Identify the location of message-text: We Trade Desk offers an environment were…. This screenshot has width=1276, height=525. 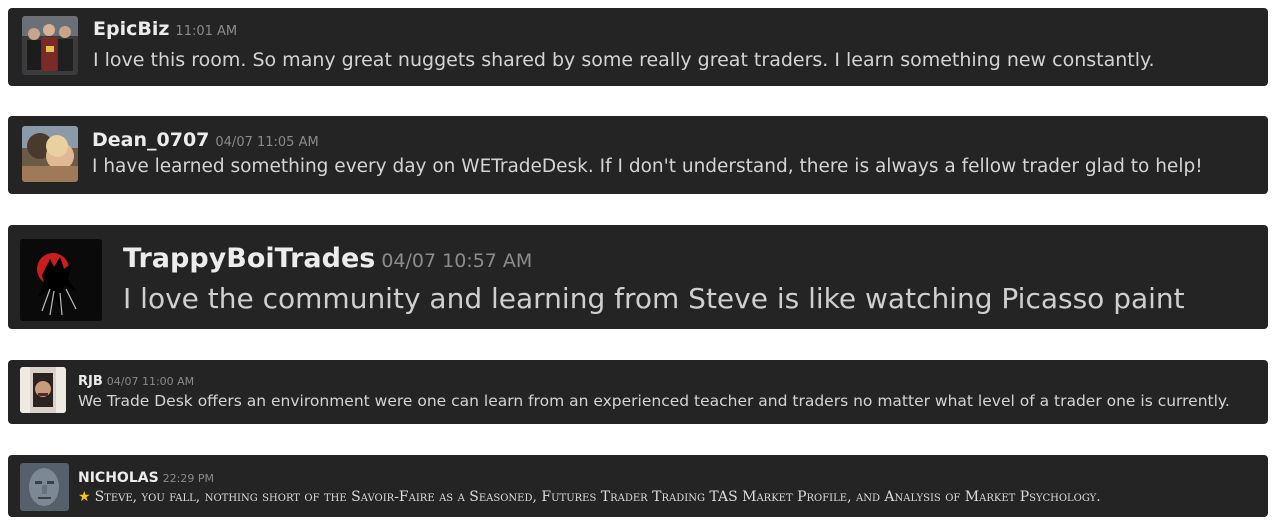
(654, 401).